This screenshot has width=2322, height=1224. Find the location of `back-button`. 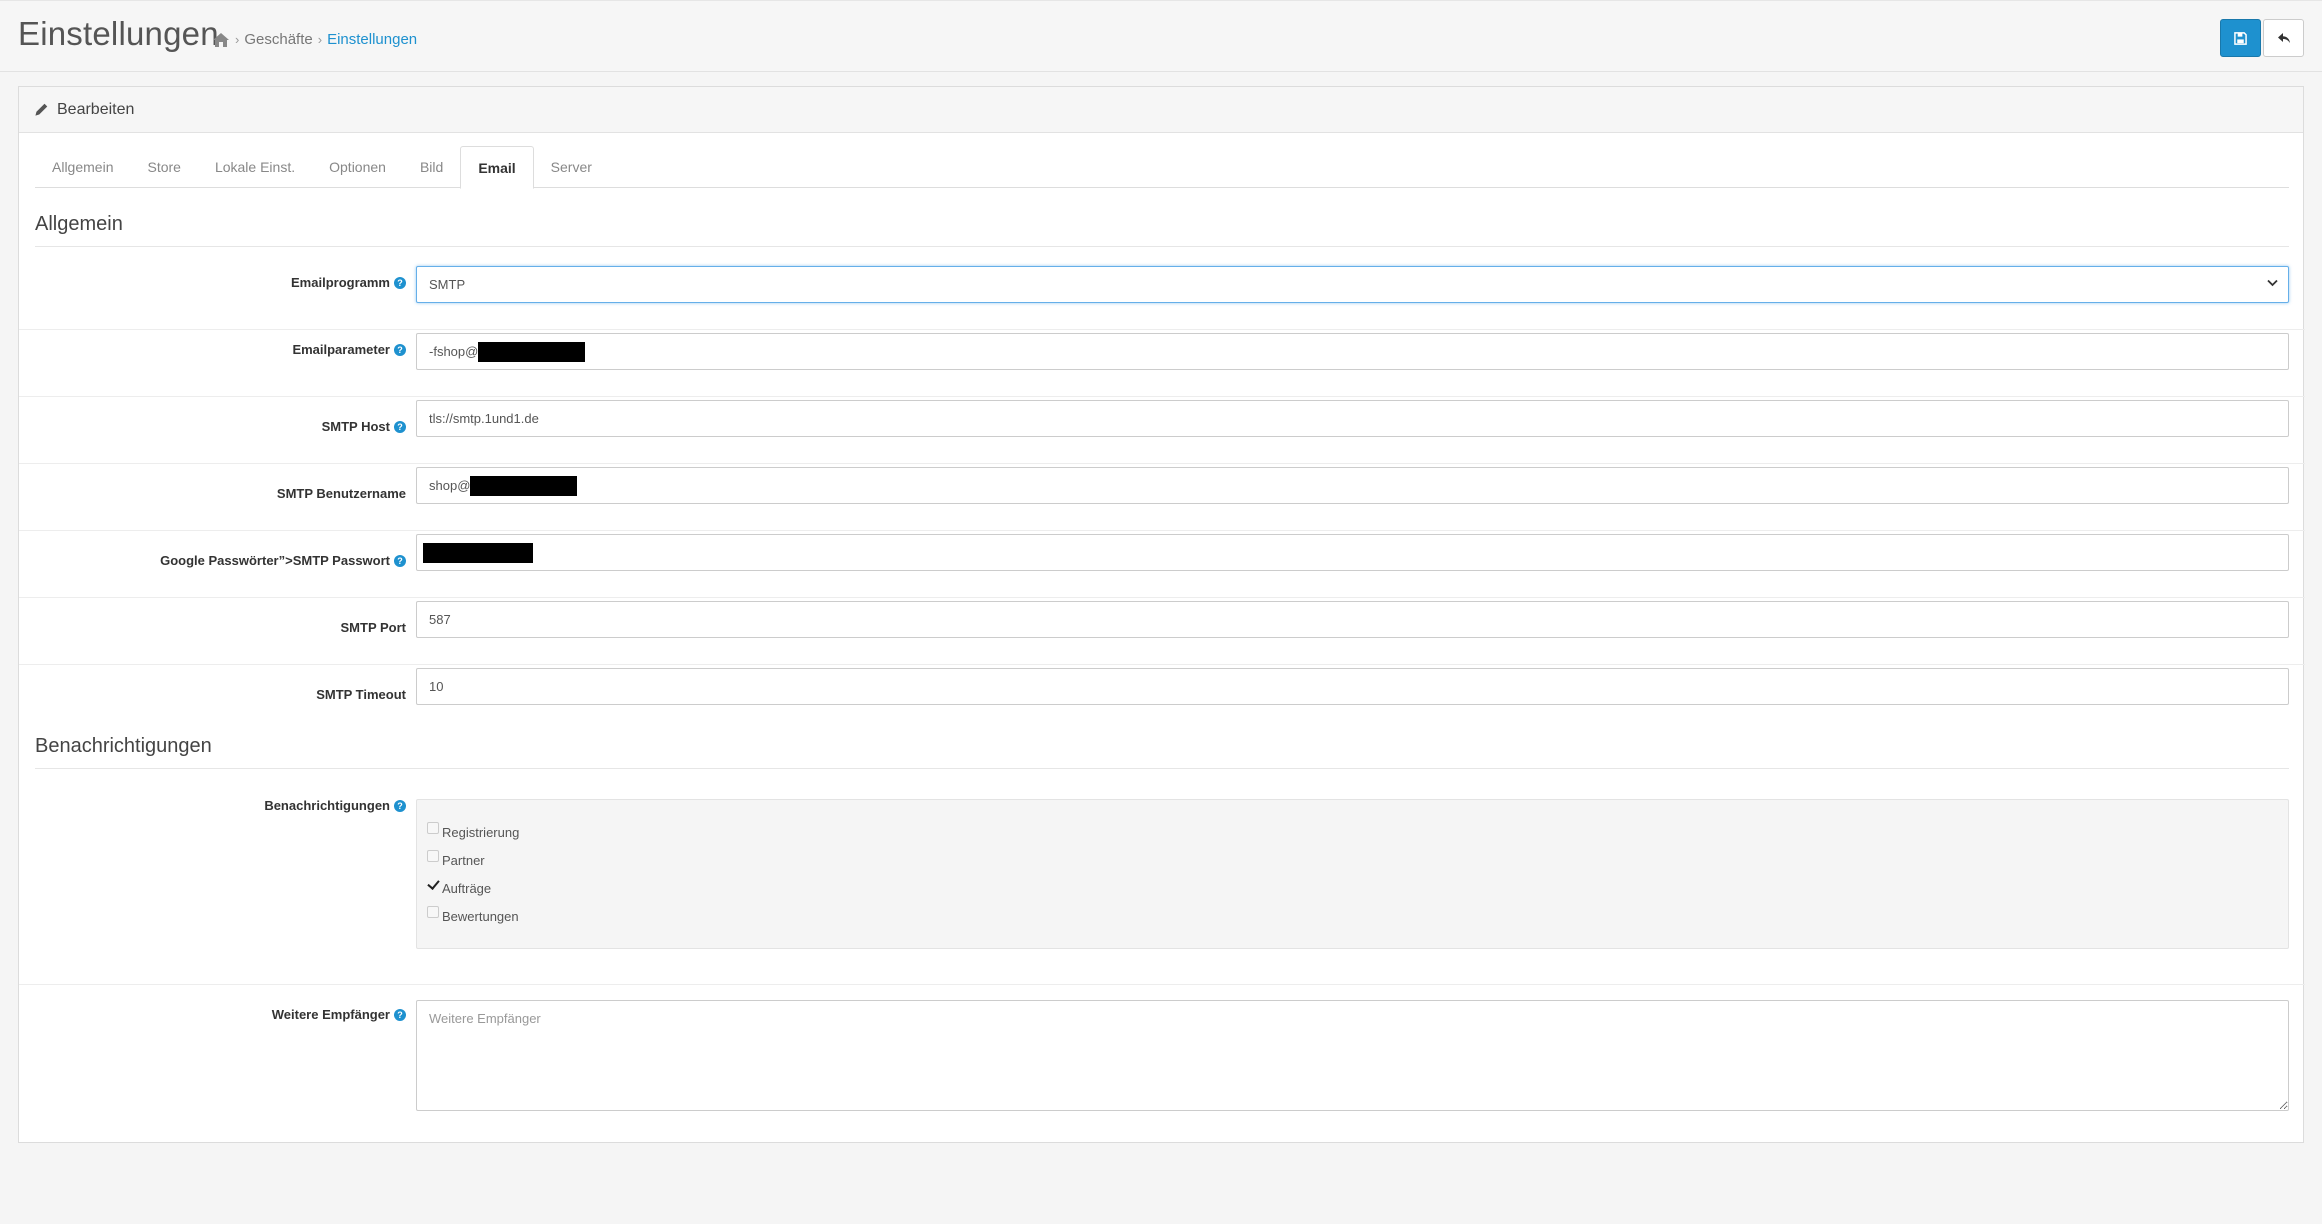

back-button is located at coordinates (2283, 38).